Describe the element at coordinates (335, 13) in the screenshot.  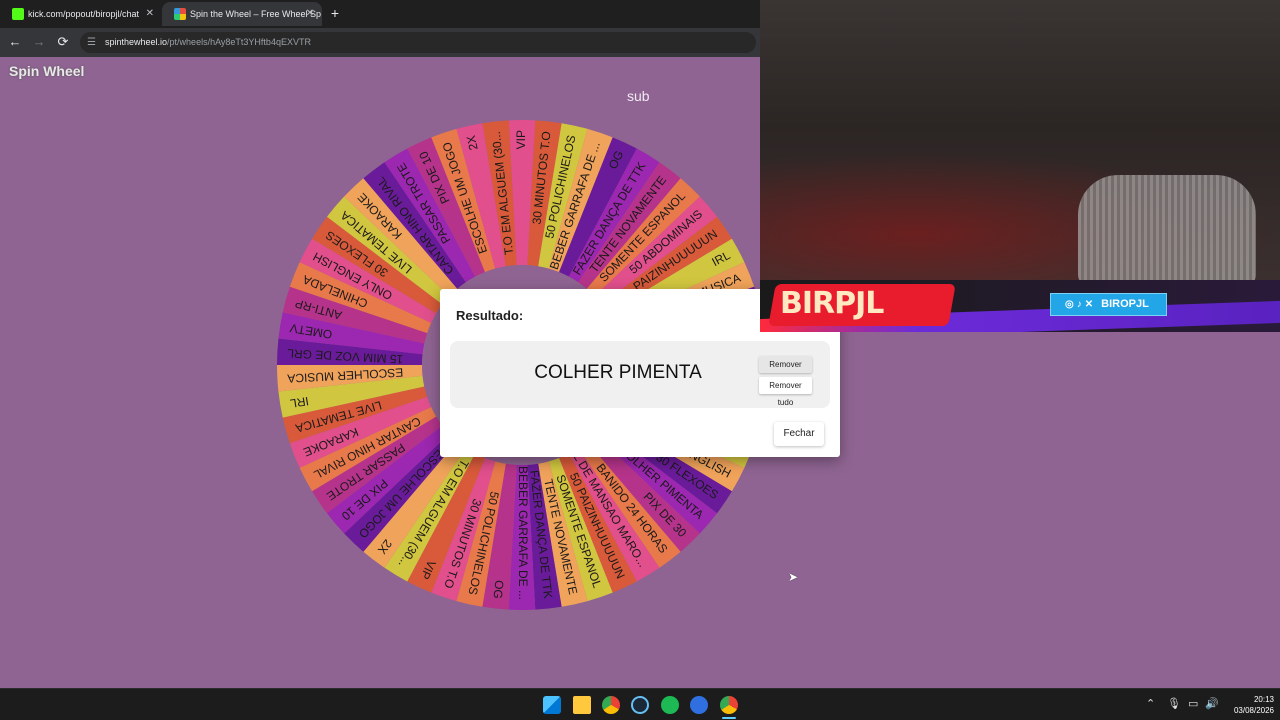
I see `new-tab-button: +` at that location.